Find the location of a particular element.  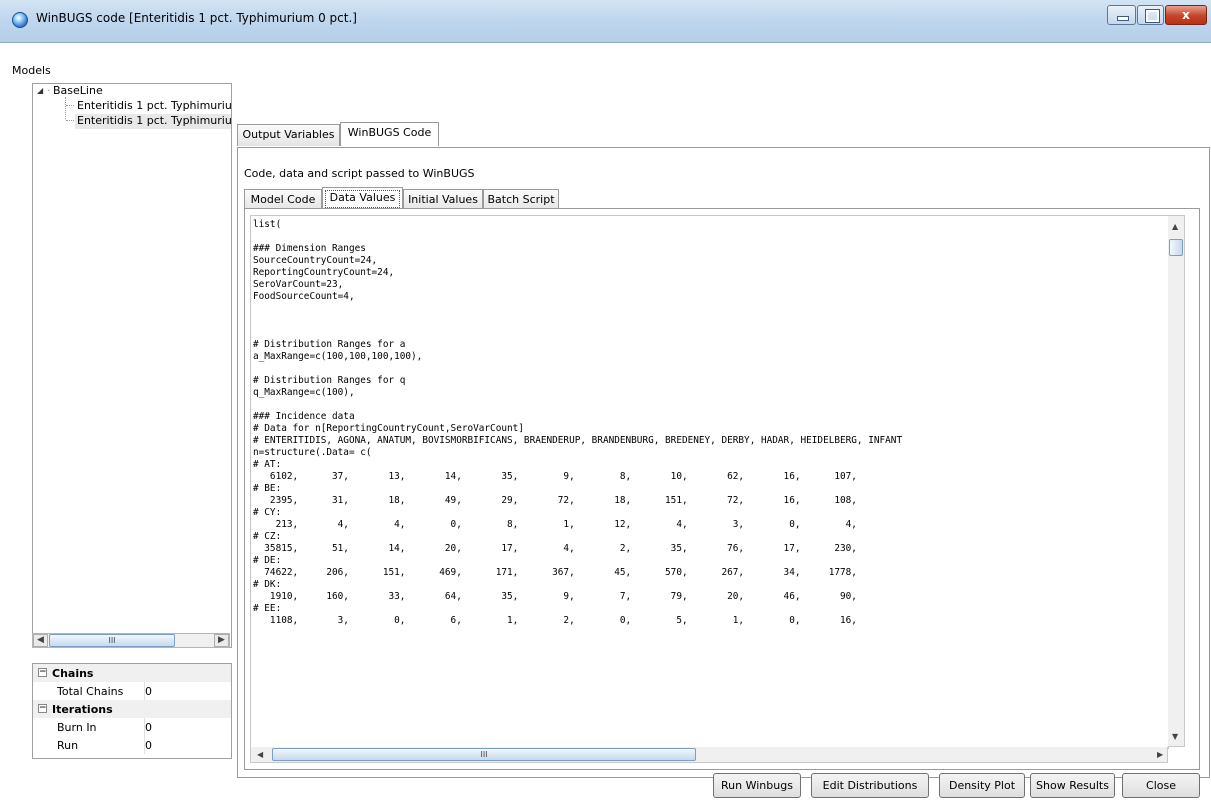

edit-distributions-button: Edit Distributions is located at coordinates (870, 785).